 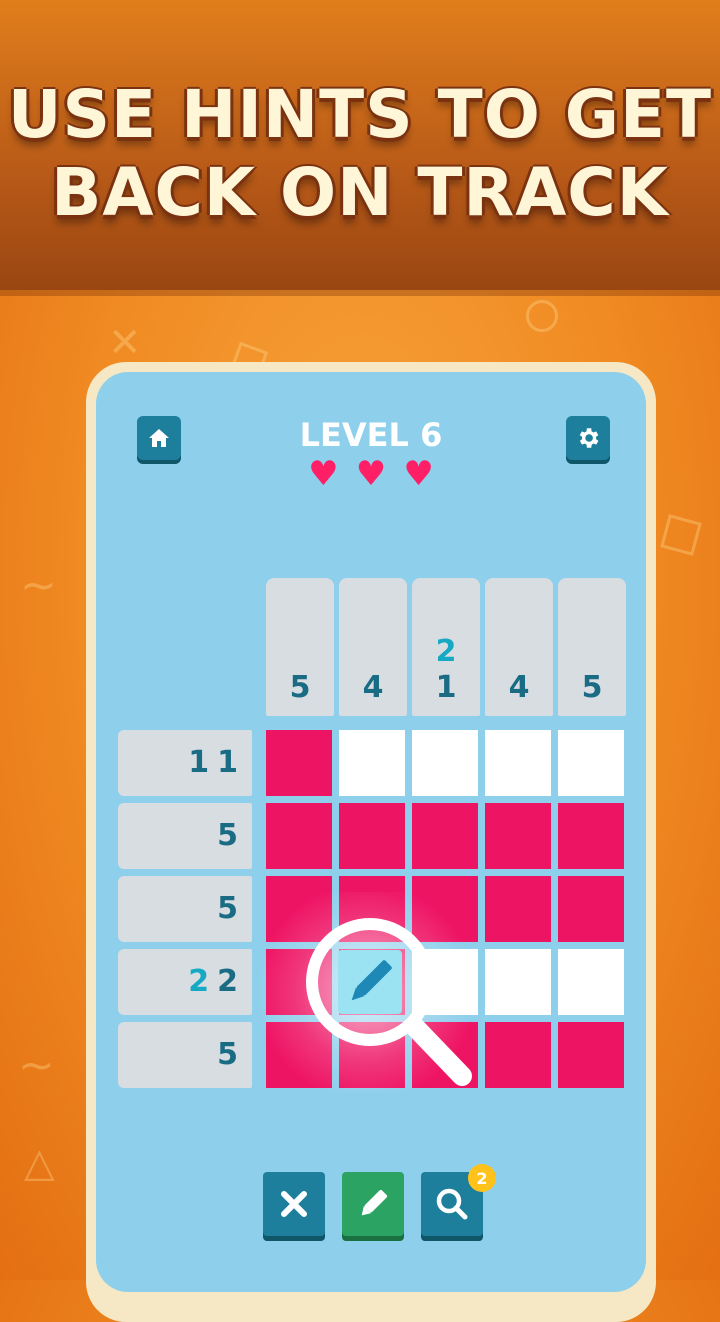 I want to click on hint-button: 2, so click(x=458, y=1200).